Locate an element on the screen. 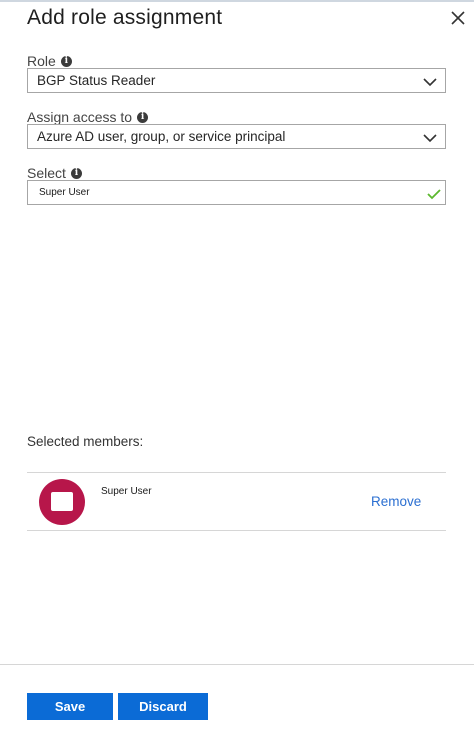 This screenshot has width=474, height=745. close-icon is located at coordinates (458, 18).